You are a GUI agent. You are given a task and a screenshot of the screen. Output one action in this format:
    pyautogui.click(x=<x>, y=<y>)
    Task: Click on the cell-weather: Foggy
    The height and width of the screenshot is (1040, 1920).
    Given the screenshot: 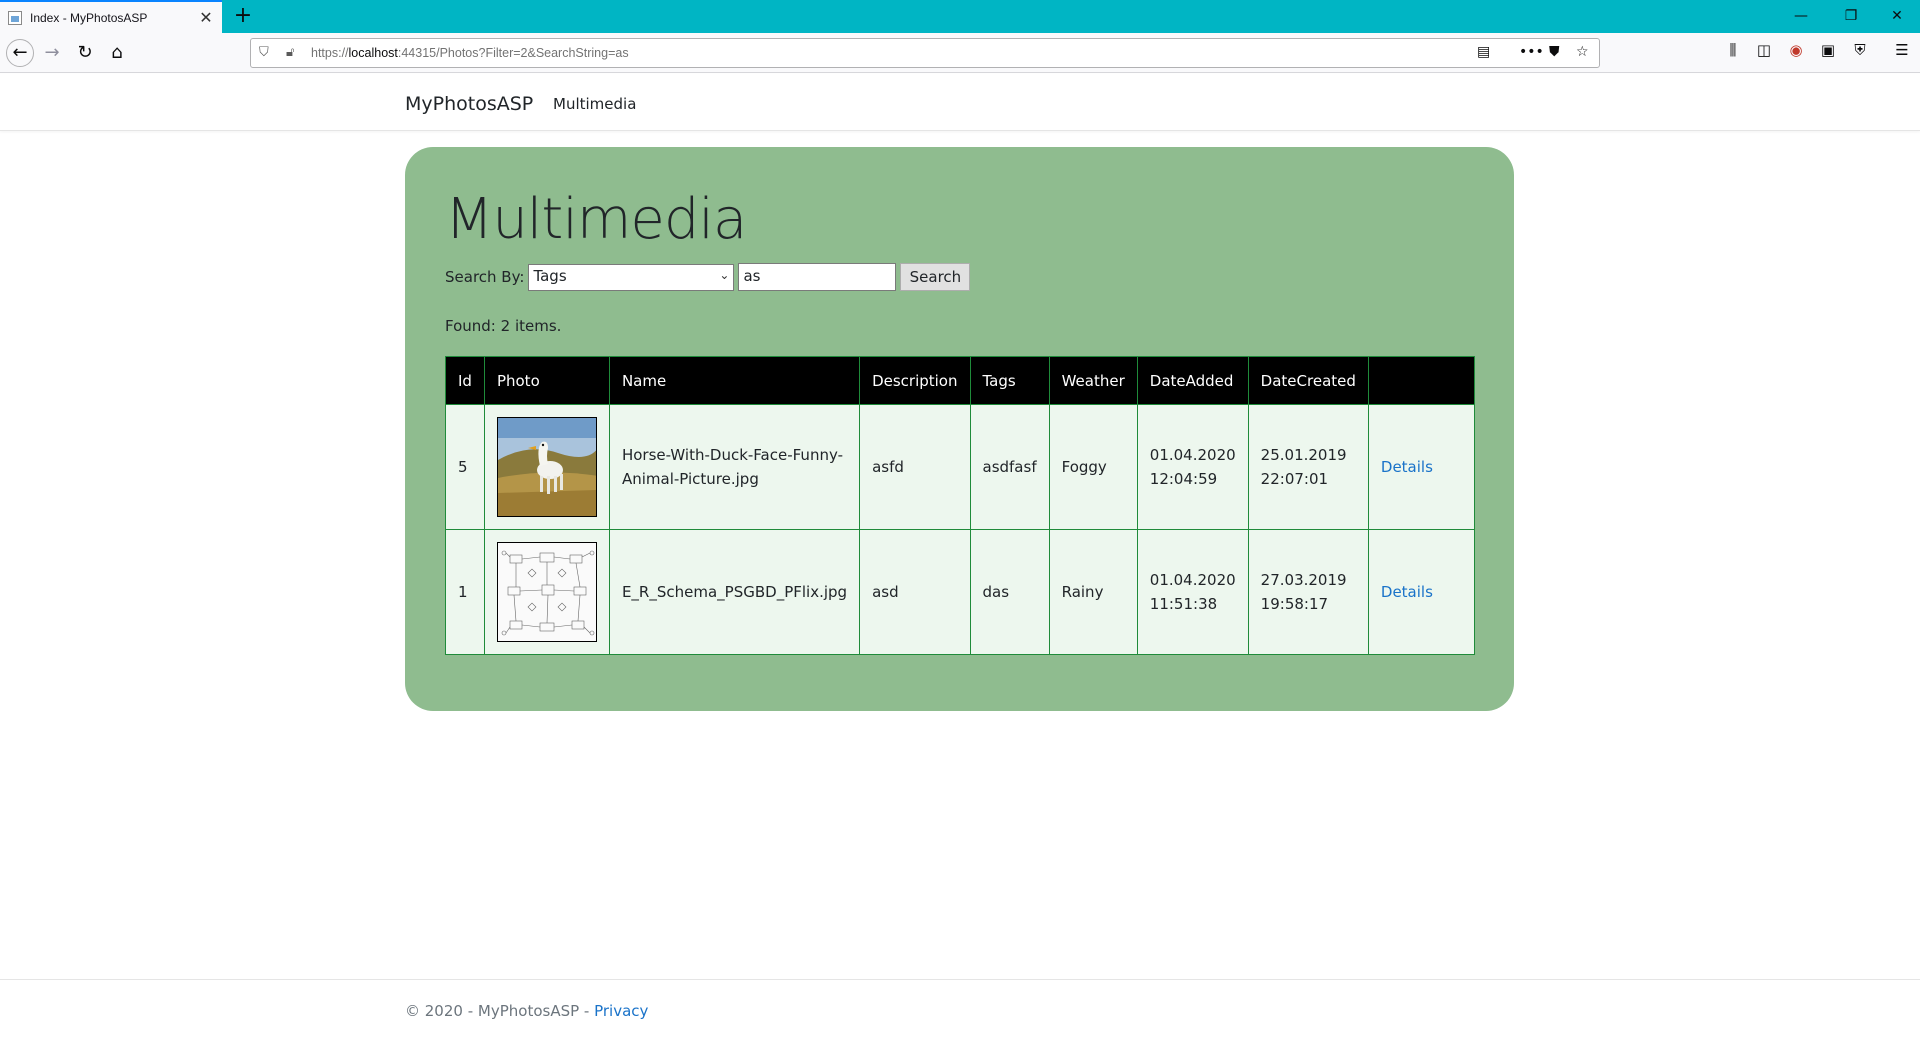 What is the action you would take?
    pyautogui.click(x=1093, y=467)
    